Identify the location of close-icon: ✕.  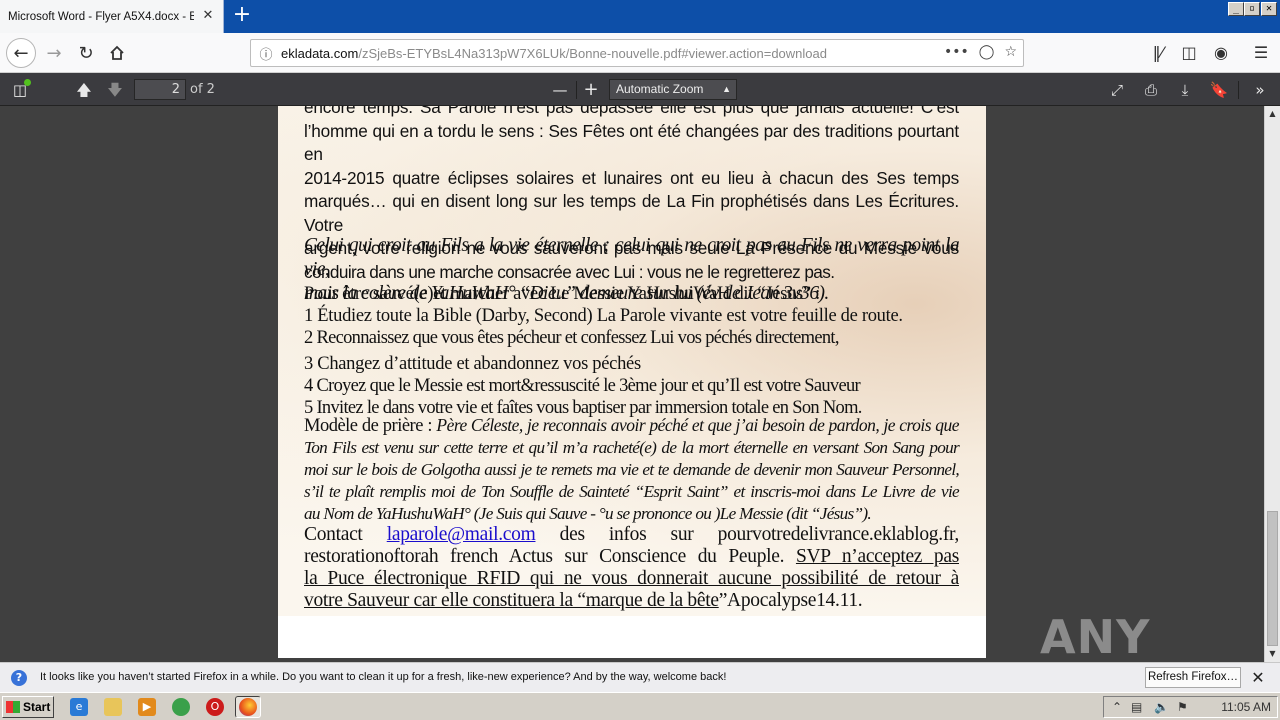
(1258, 677).